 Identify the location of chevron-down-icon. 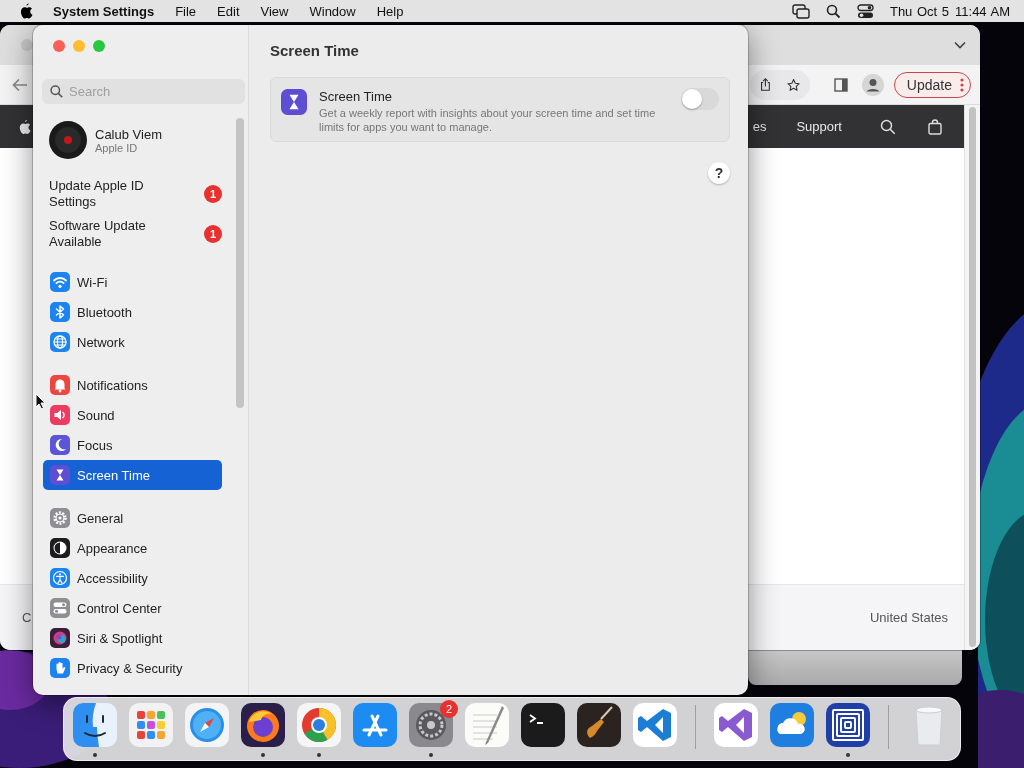
(960, 45).